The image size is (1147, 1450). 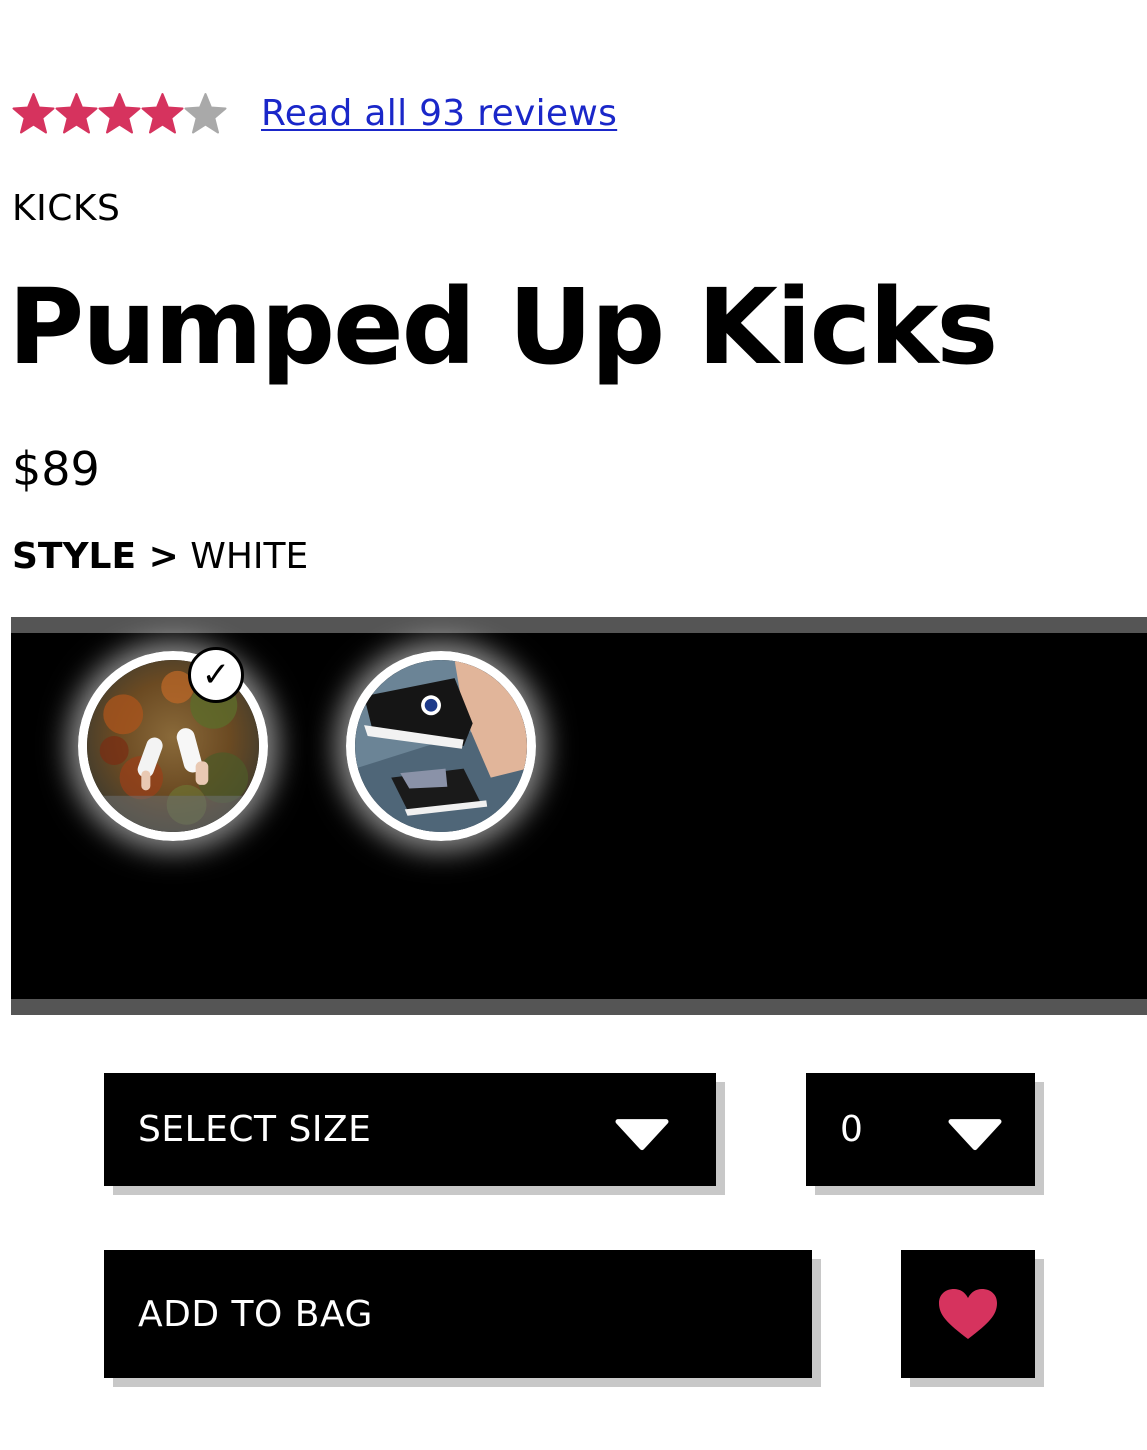 What do you see at coordinates (205, 113) in the screenshot?
I see `star-empty-icon` at bounding box center [205, 113].